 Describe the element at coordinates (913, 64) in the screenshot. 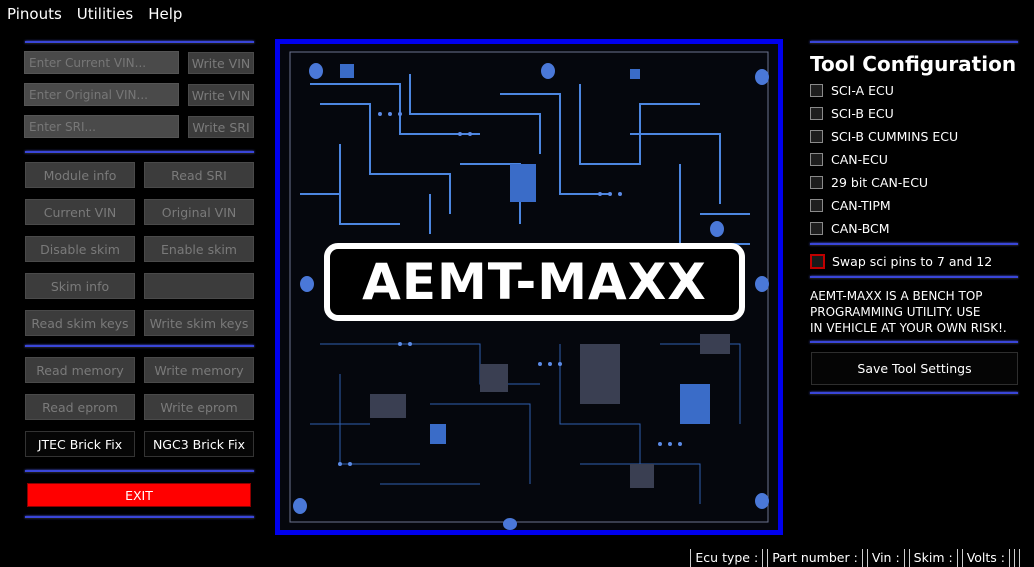

I see `tool-configuration-title: Tool Configuration` at that location.